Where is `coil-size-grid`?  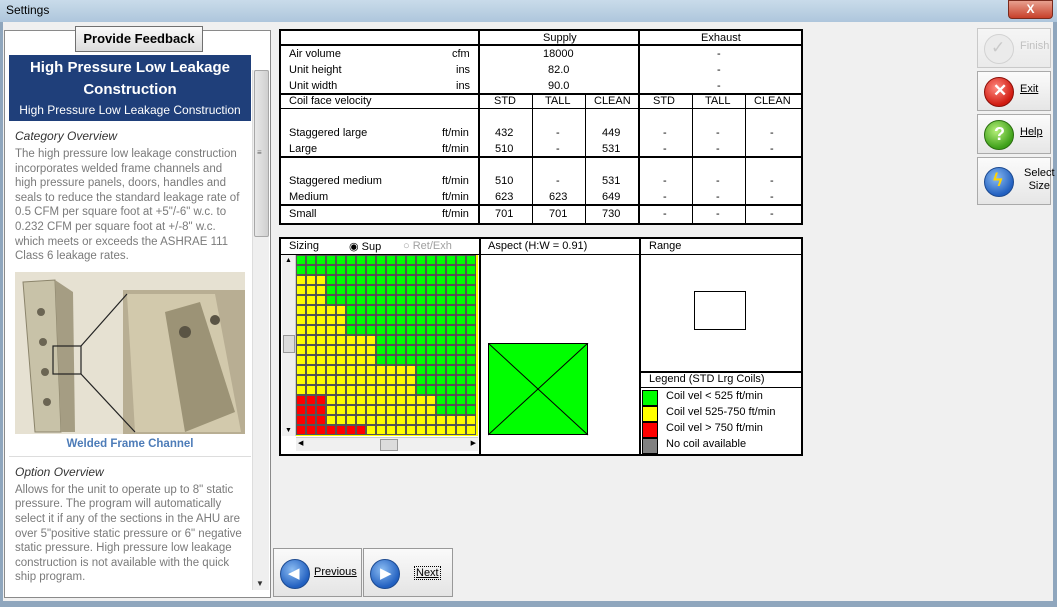 coil-size-grid is located at coordinates (387, 345).